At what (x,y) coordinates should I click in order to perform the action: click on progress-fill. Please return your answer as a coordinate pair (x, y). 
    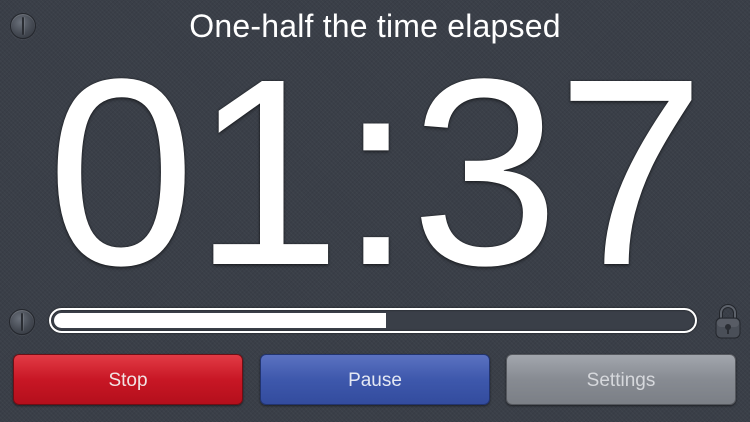
    Looking at the image, I should click on (220, 320).